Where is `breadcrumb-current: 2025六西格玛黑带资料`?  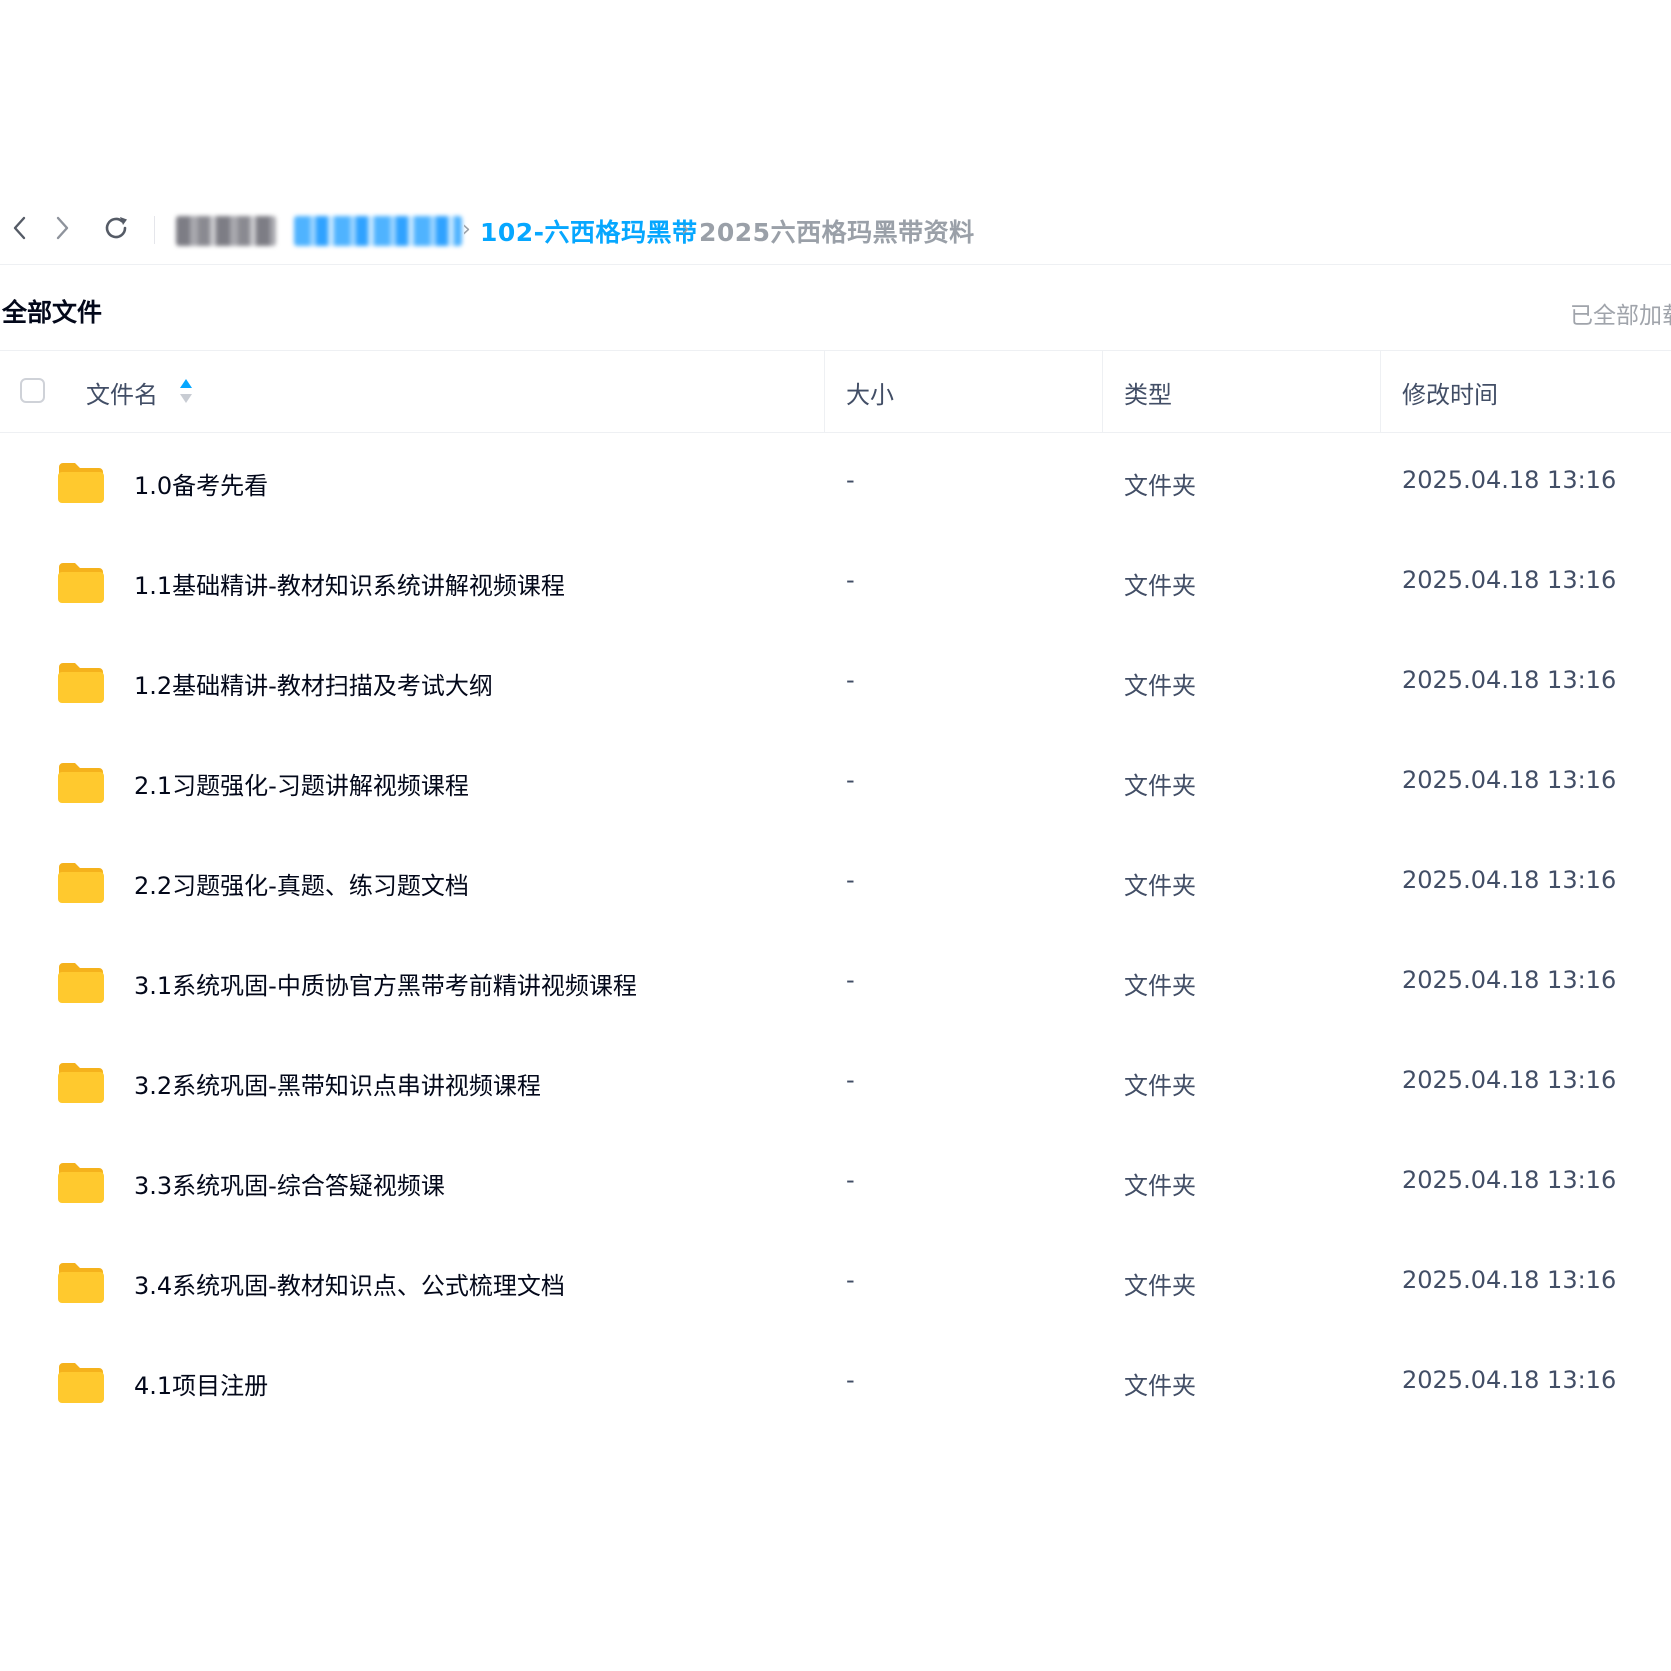 breadcrumb-current: 2025六西格玛黑带资料 is located at coordinates (837, 232).